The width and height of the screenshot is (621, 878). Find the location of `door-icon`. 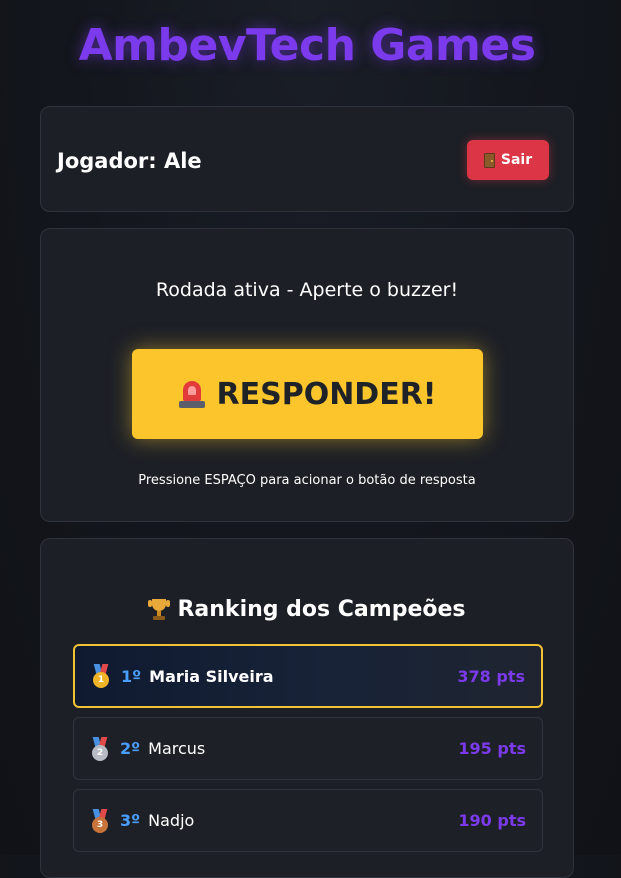

door-icon is located at coordinates (489, 160).